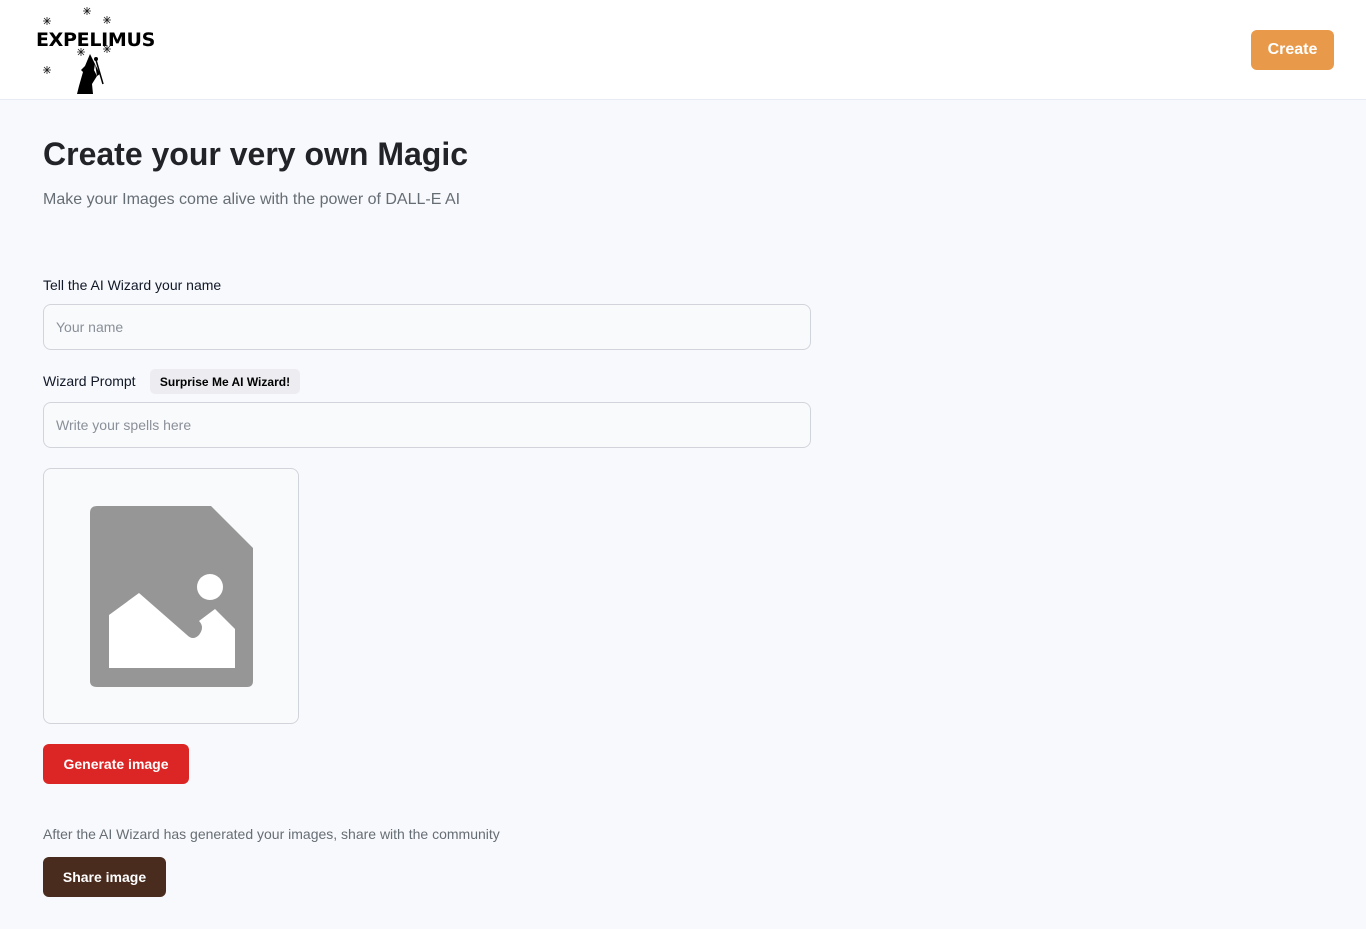  What do you see at coordinates (89, 381) in the screenshot?
I see `prompt-label: Wizard Prompt` at bounding box center [89, 381].